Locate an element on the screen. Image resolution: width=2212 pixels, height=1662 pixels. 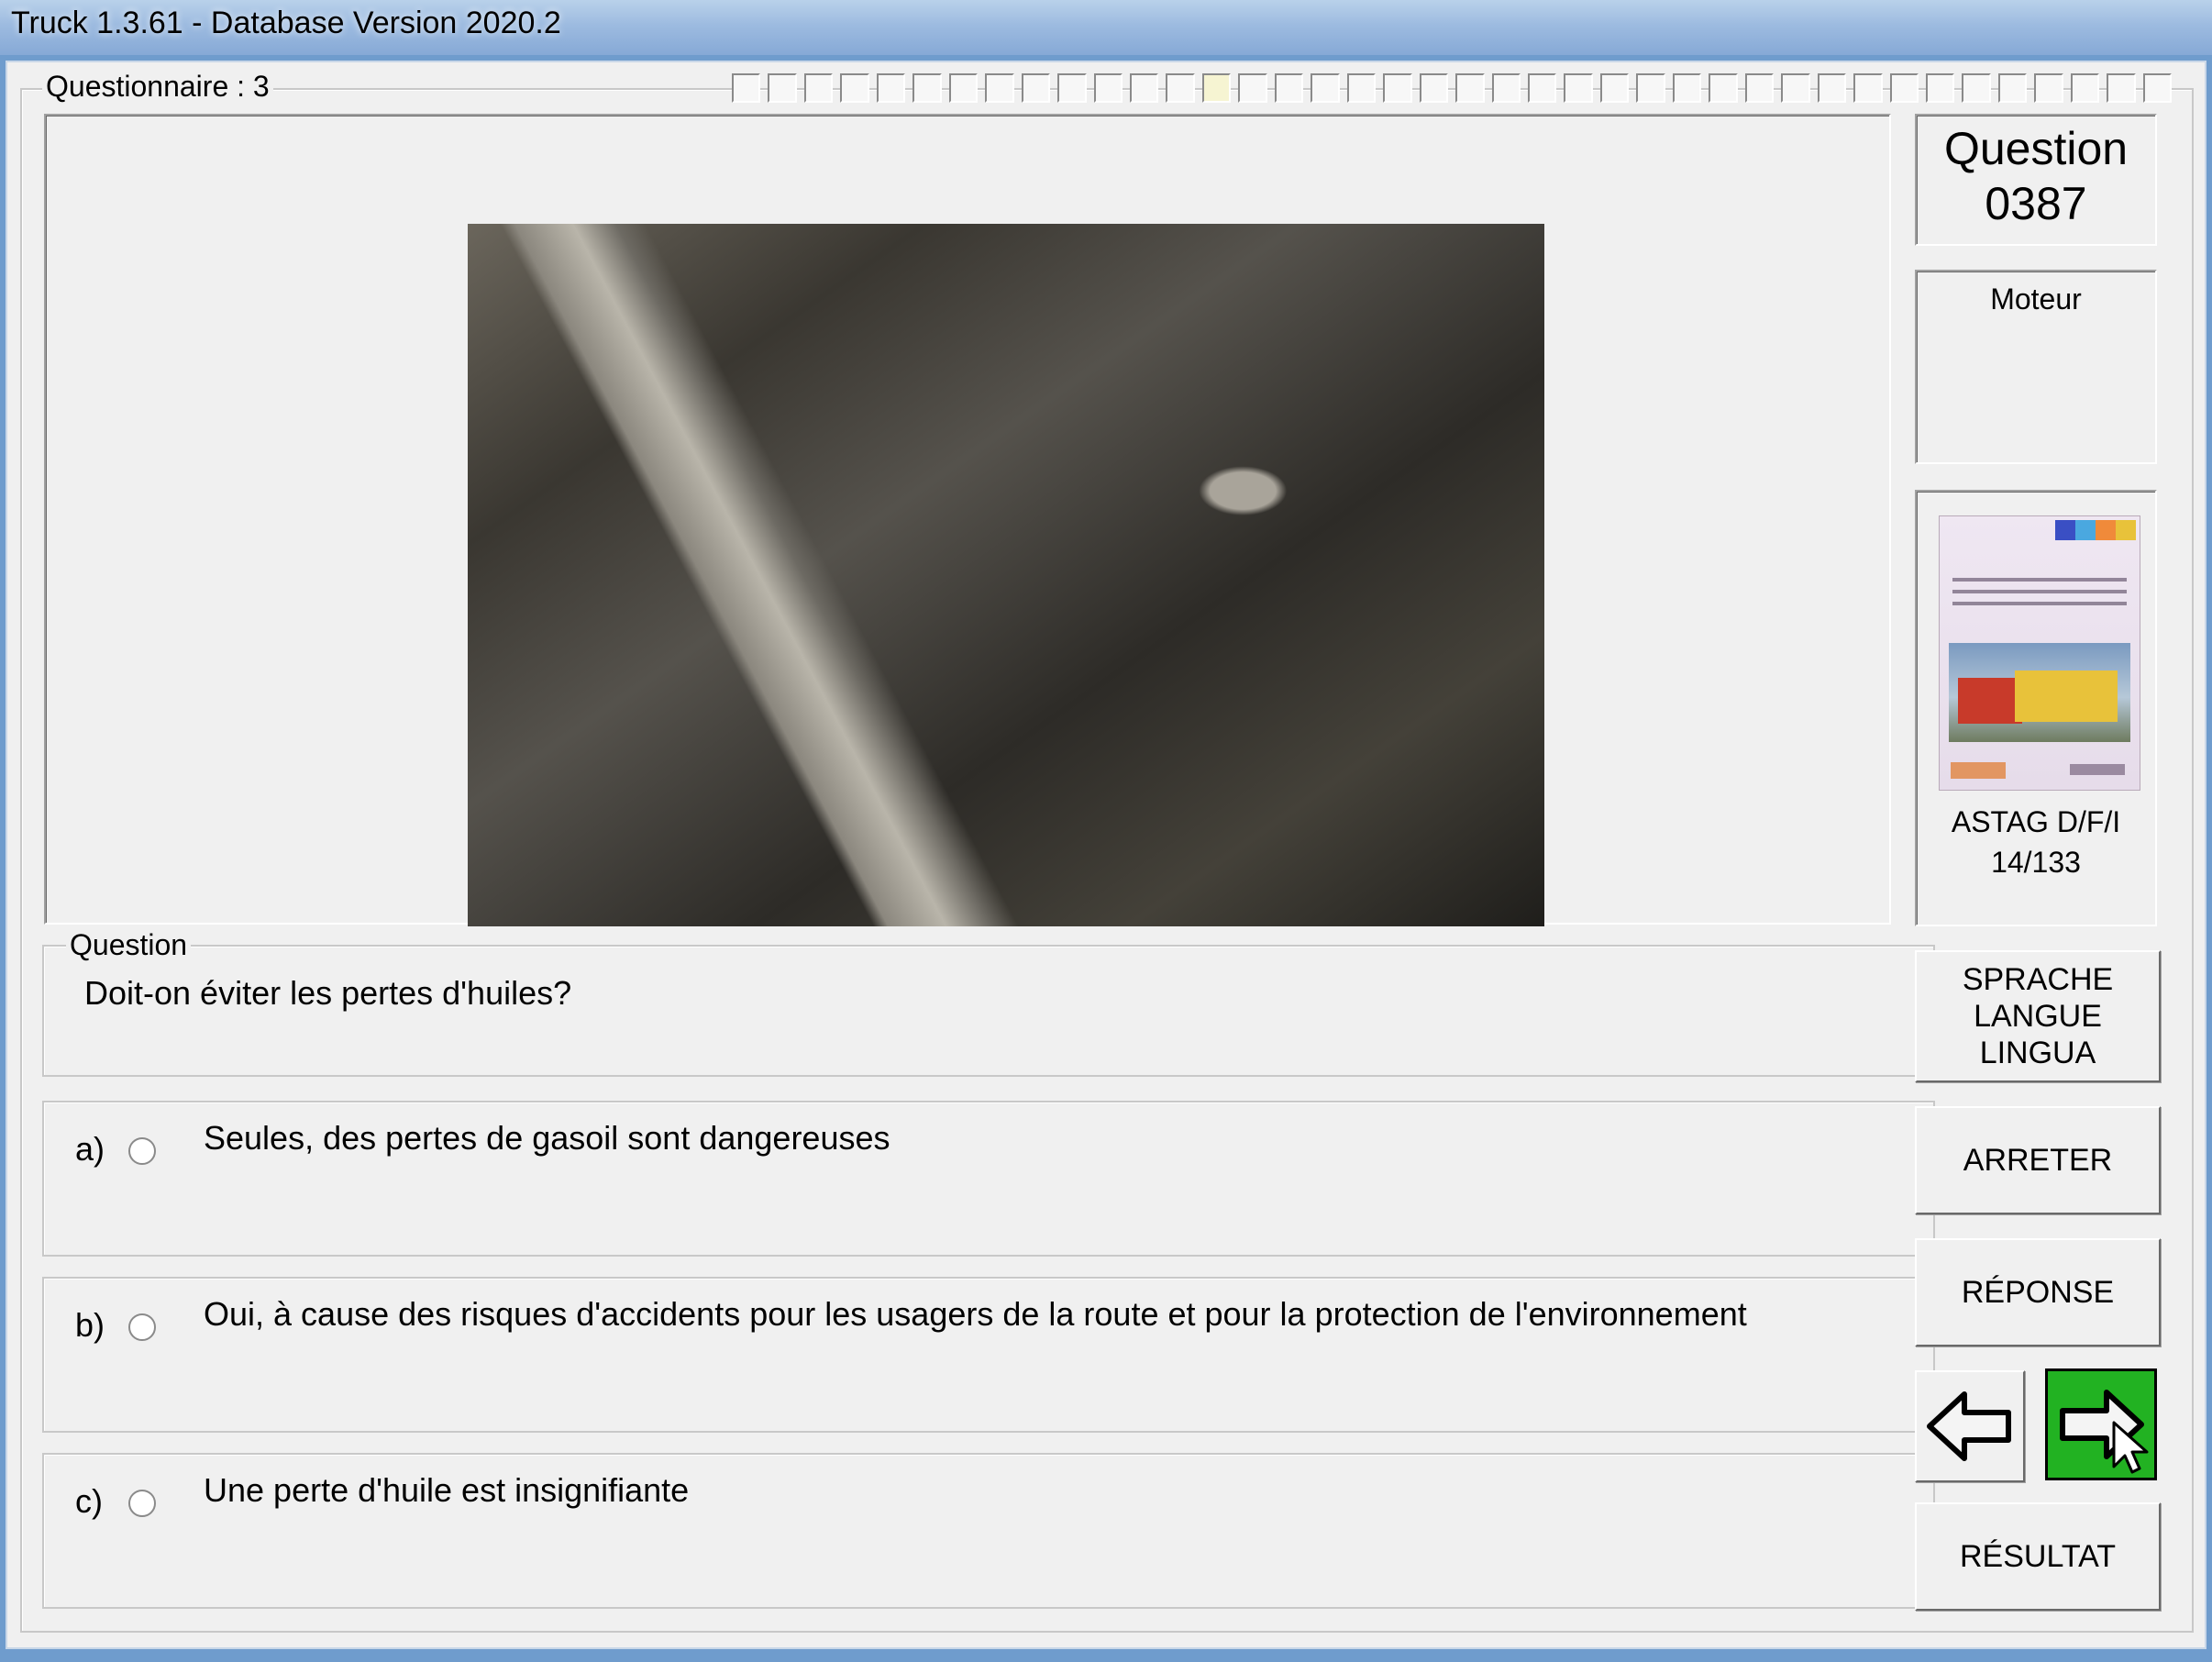
questionnaire-label: Questionnaire : 3 is located at coordinates (158, 87).